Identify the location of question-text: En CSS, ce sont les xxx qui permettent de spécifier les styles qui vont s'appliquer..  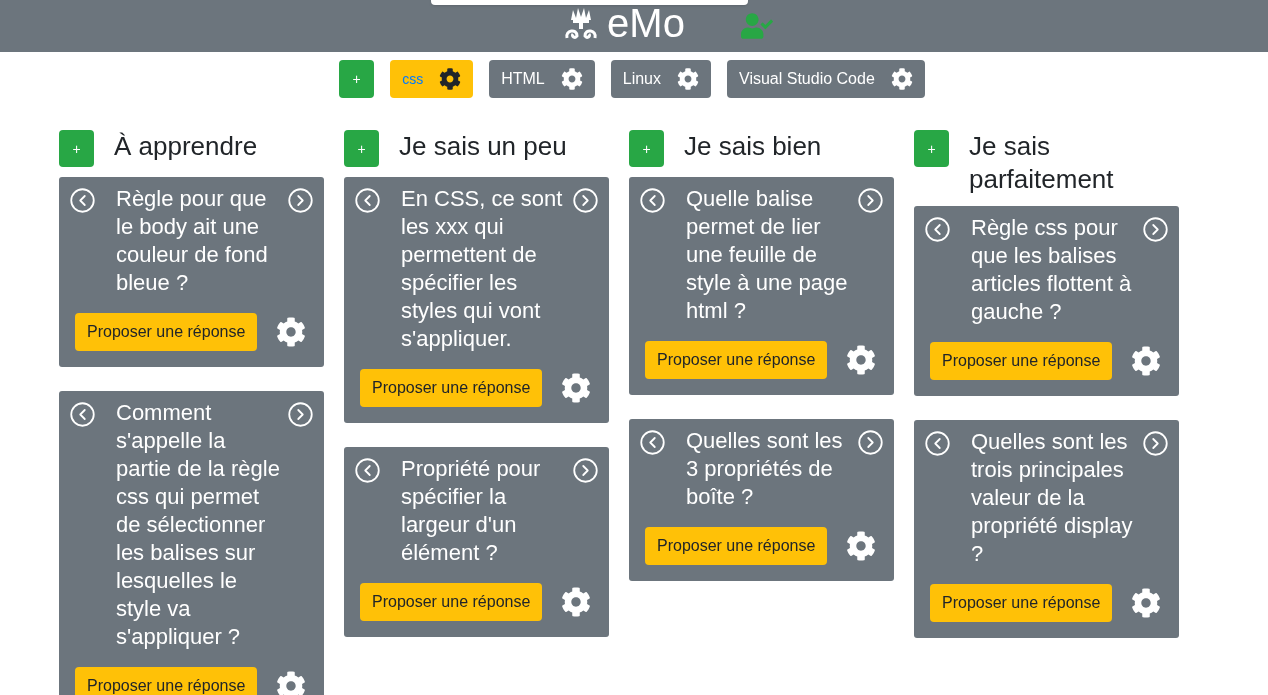
(482, 269).